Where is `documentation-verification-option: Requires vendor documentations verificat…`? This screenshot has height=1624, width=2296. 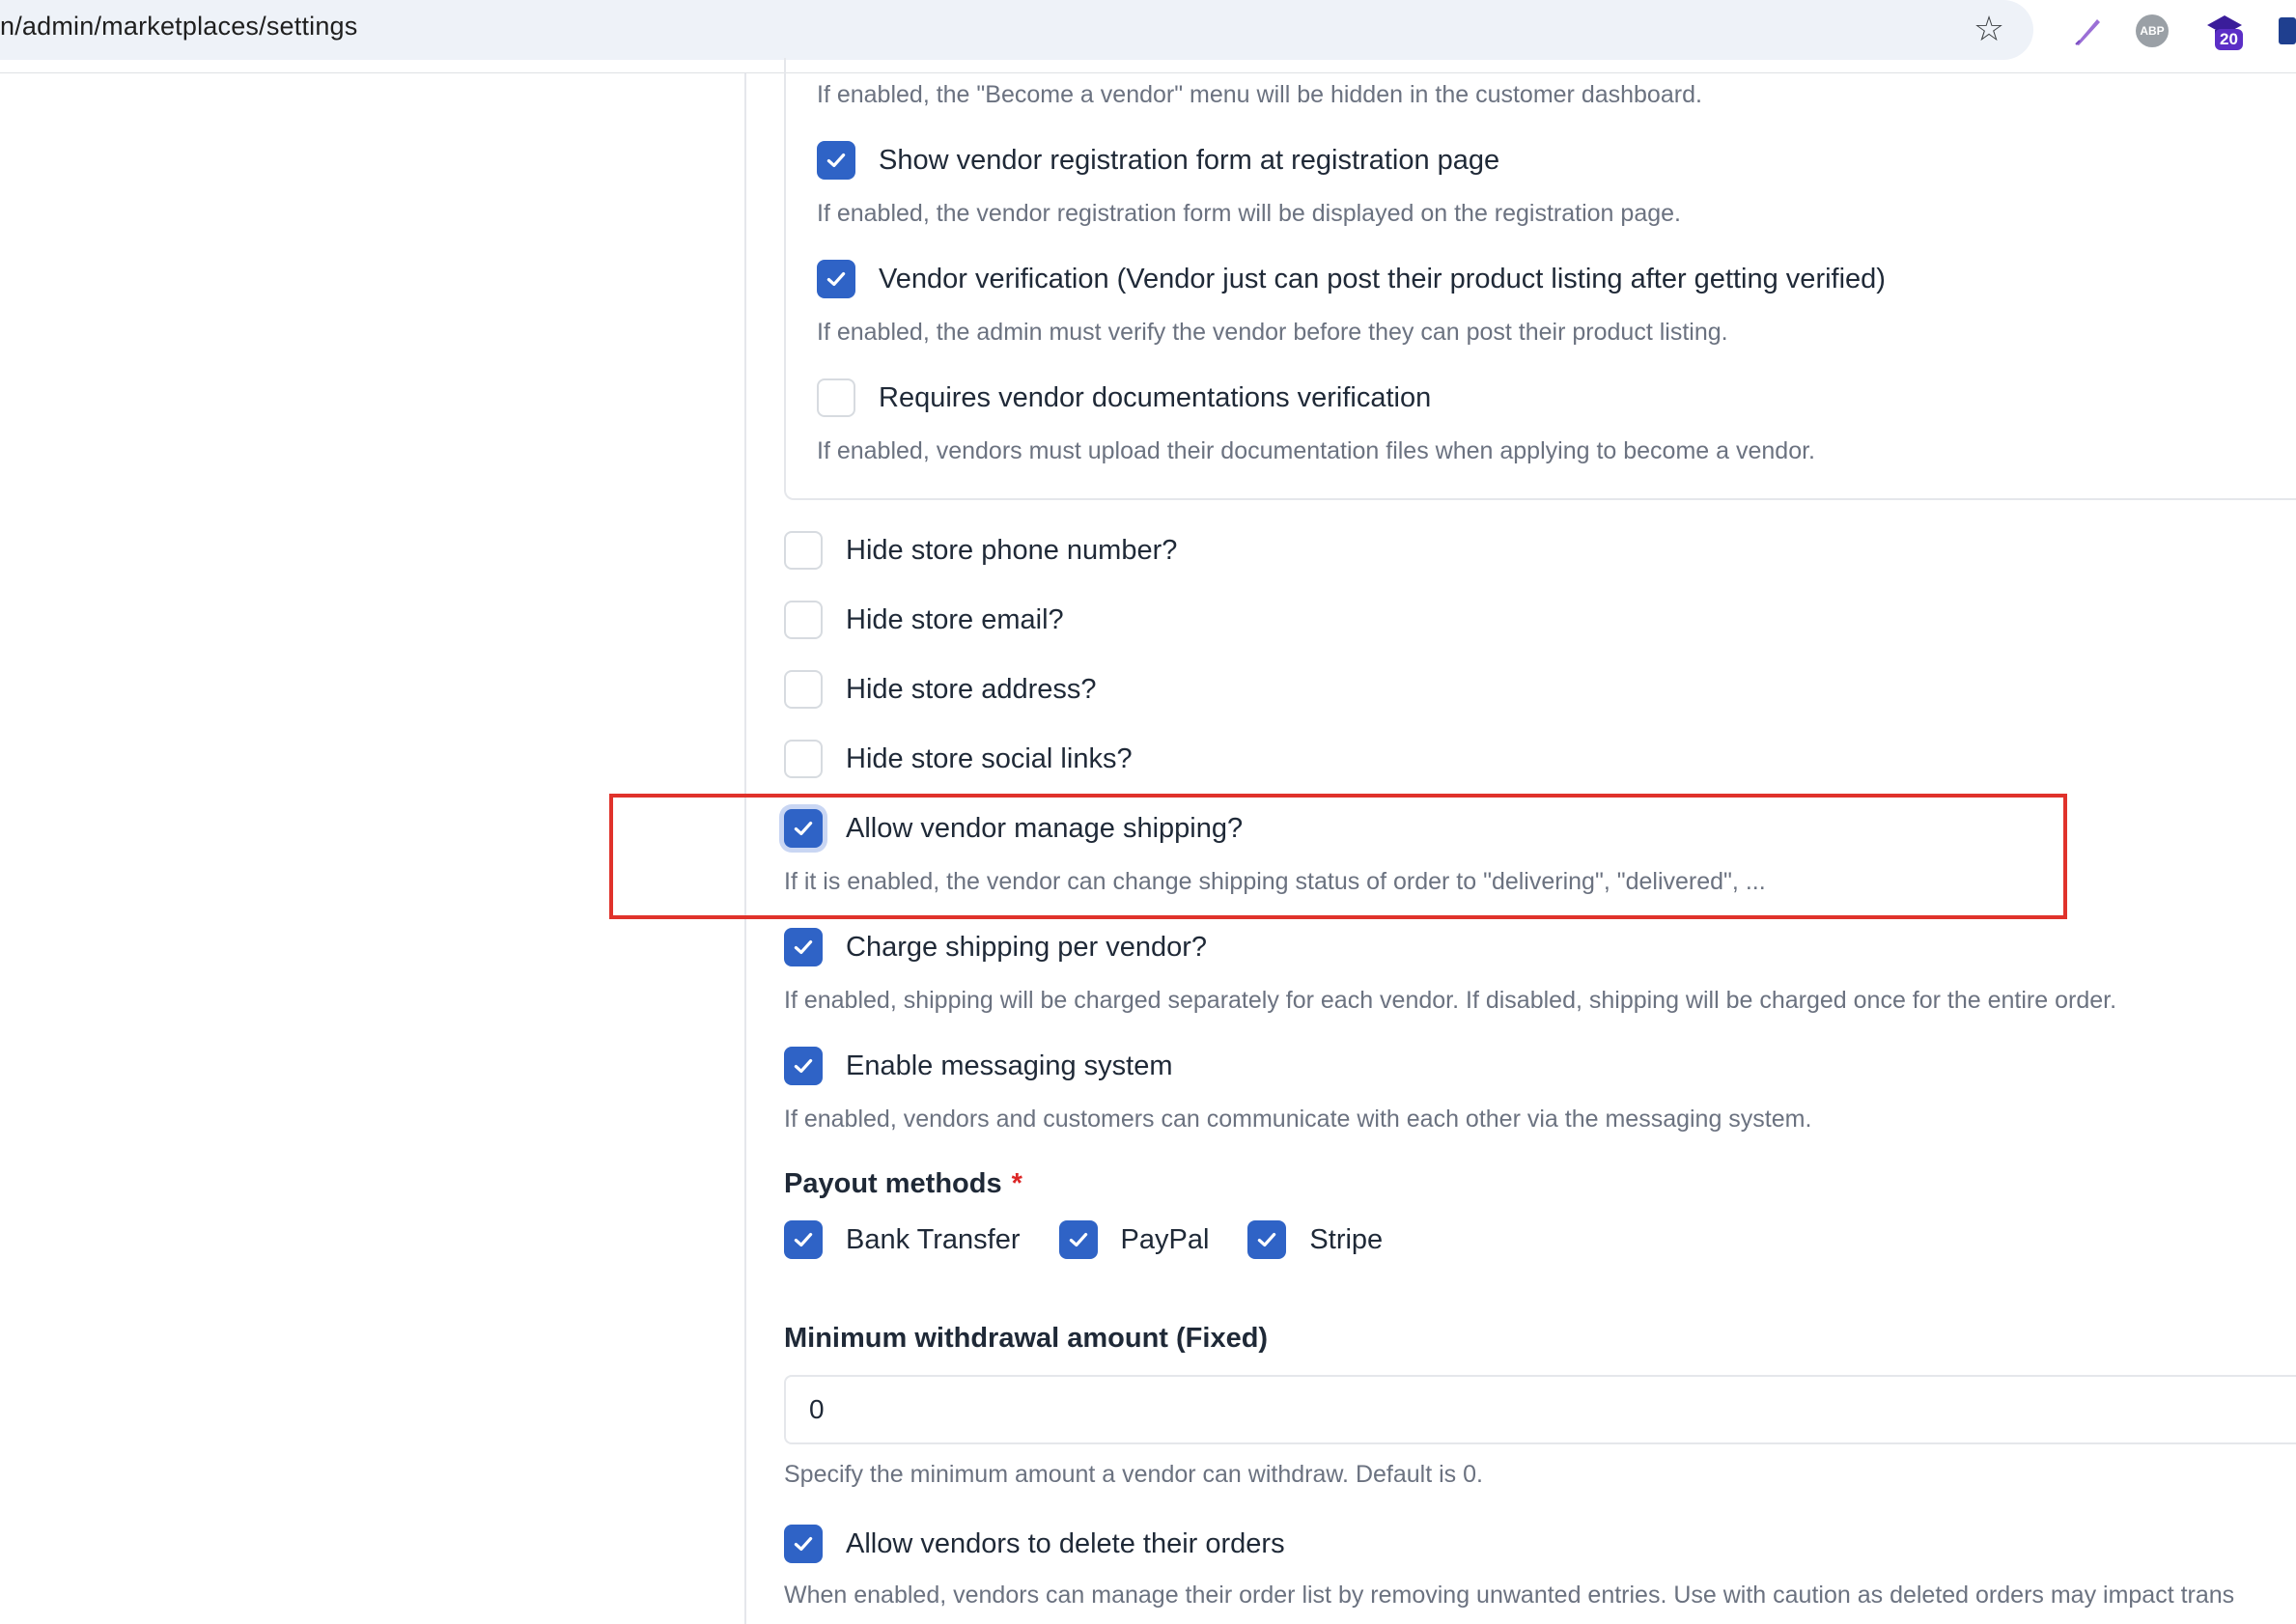
documentation-verification-option: Requires vendor documentations verificat… is located at coordinates (1124, 398).